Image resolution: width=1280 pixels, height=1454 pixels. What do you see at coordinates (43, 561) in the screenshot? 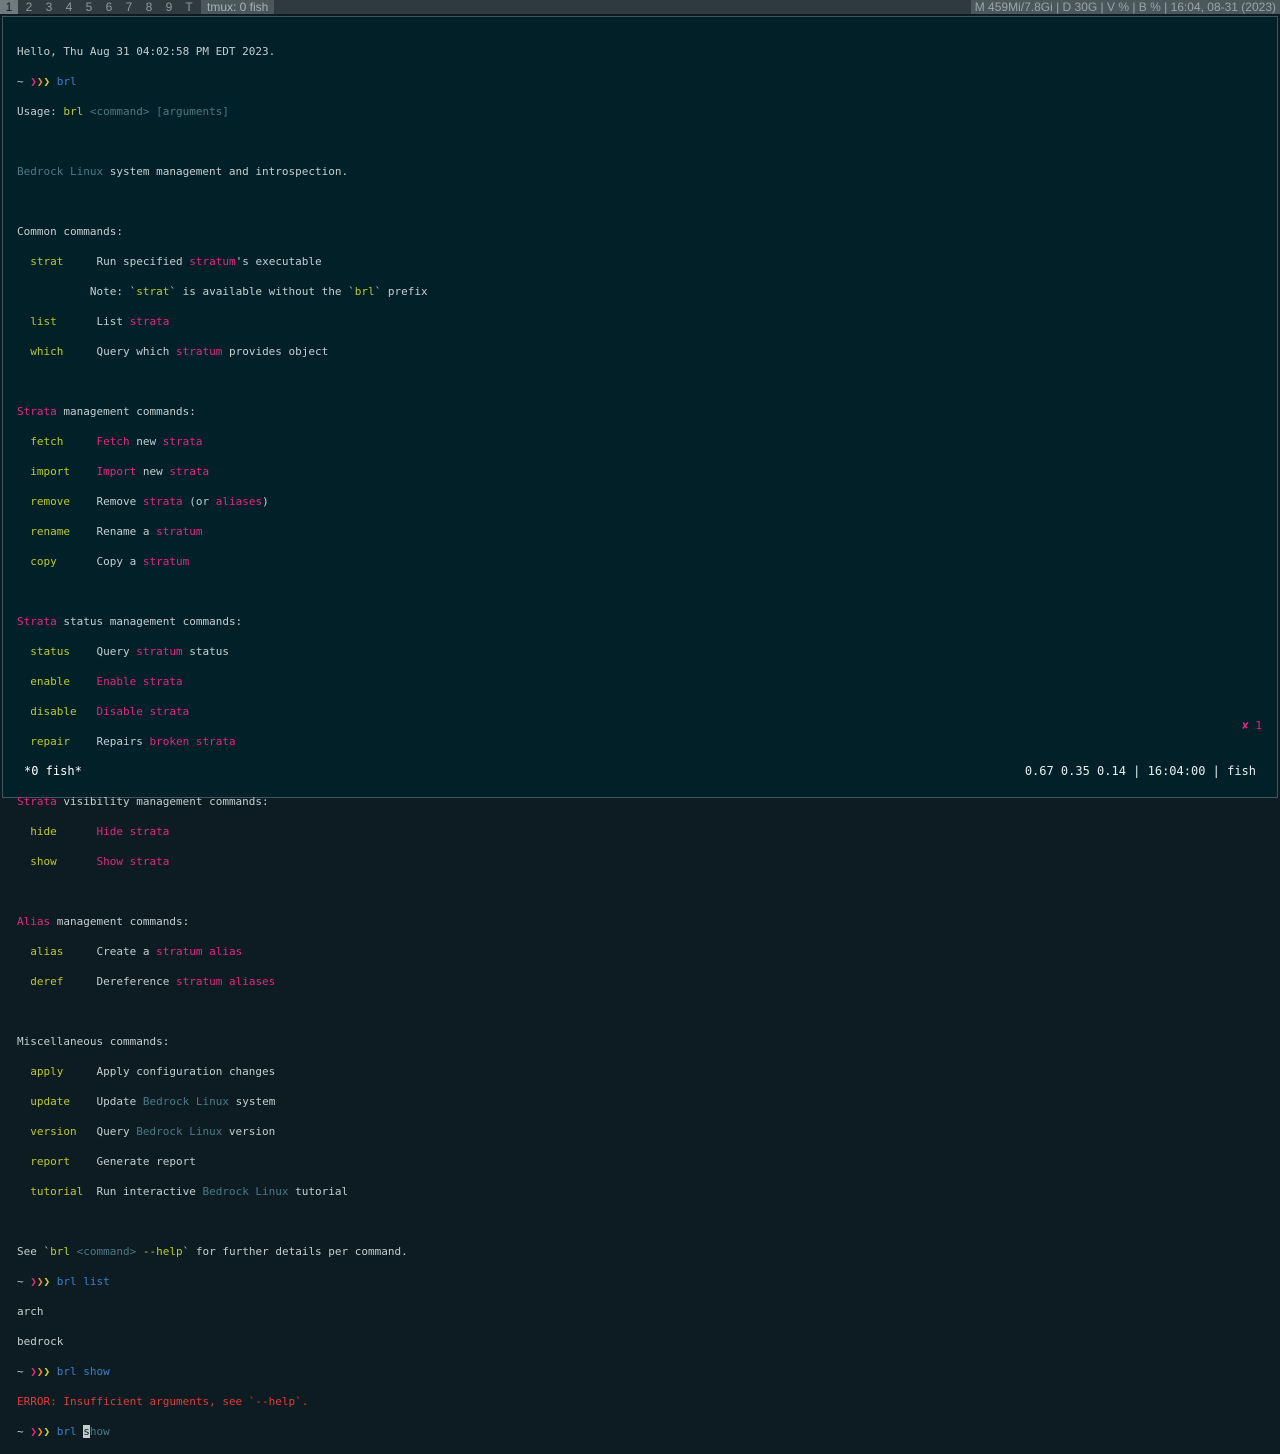
I see `cmd-copy: copy` at bounding box center [43, 561].